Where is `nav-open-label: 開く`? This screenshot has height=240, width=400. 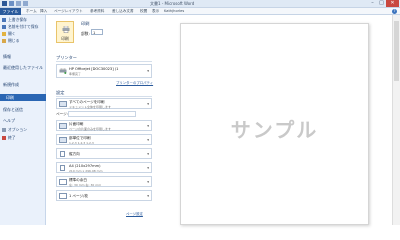 nav-open-label: 開く is located at coordinates (12, 33).